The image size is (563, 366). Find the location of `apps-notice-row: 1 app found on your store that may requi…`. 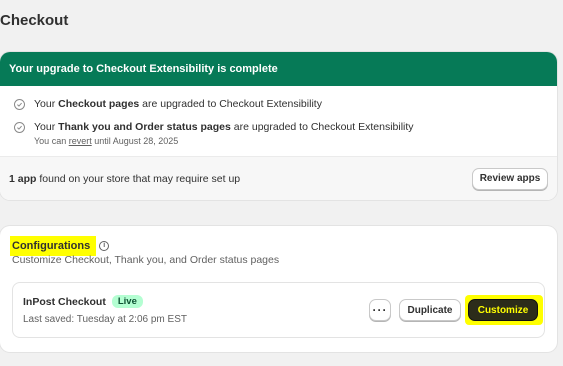

apps-notice-row: 1 app found on your store that may requi… is located at coordinates (278, 178).